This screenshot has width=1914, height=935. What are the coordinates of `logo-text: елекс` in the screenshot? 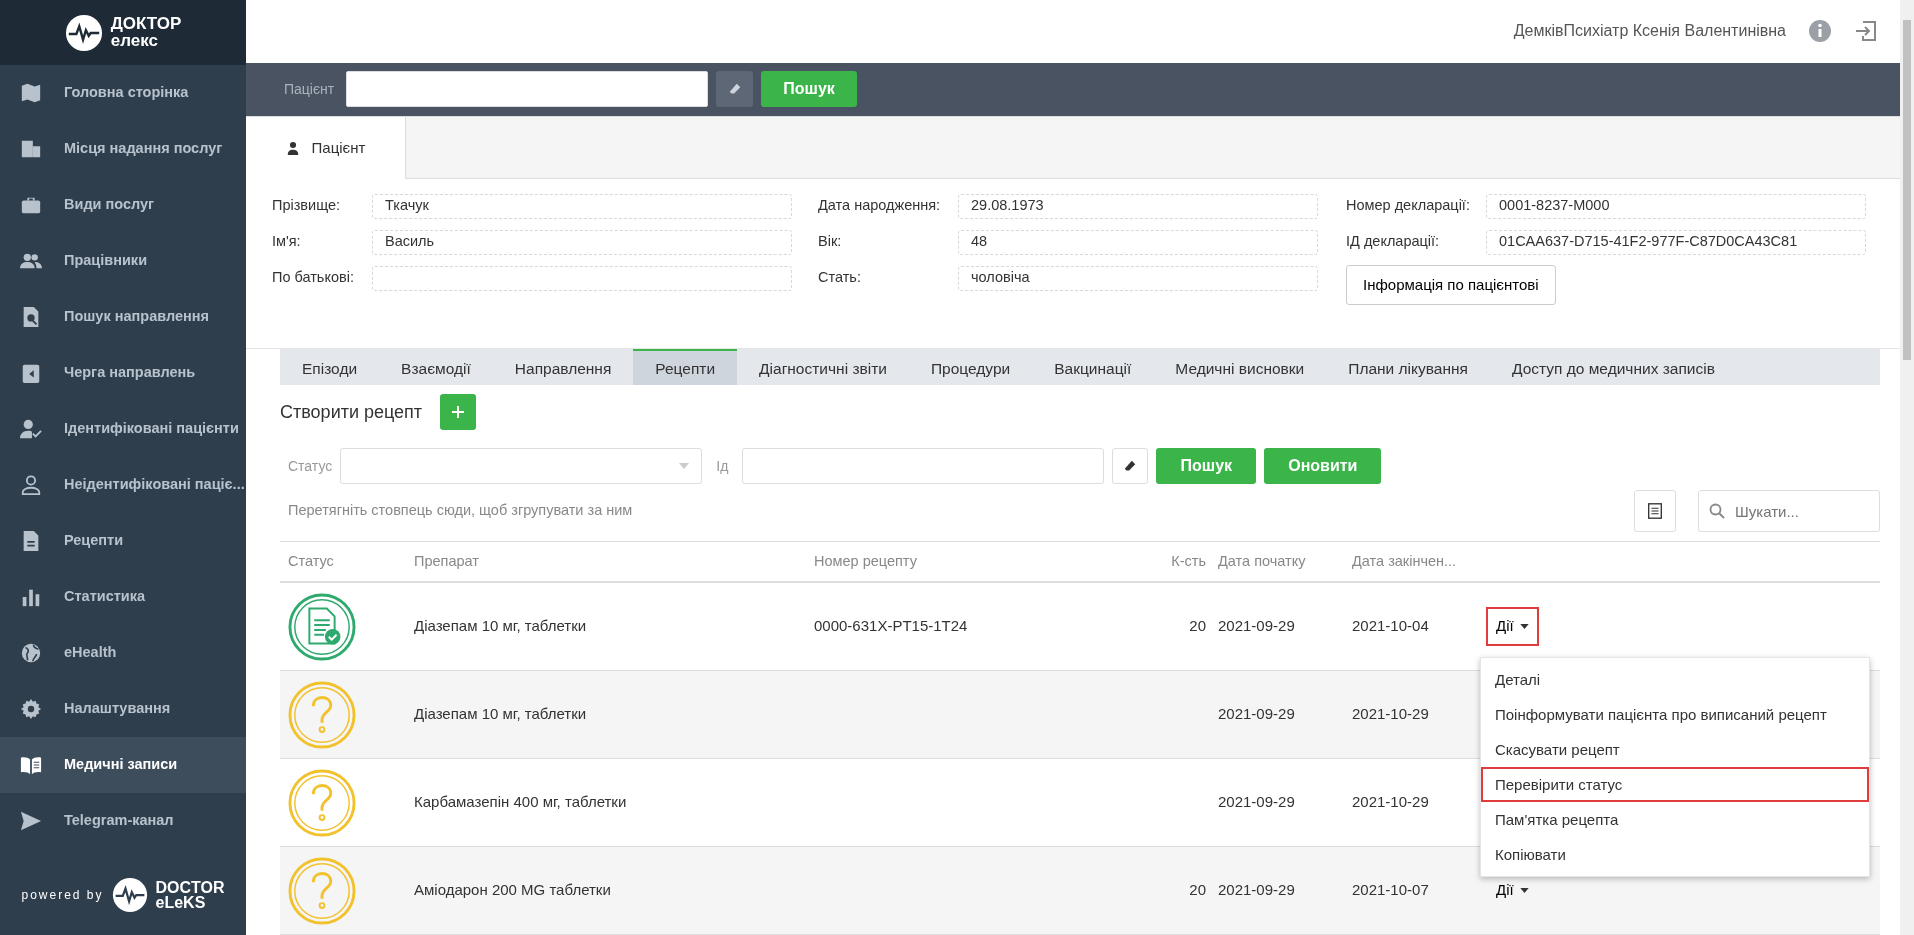 It's located at (134, 40).